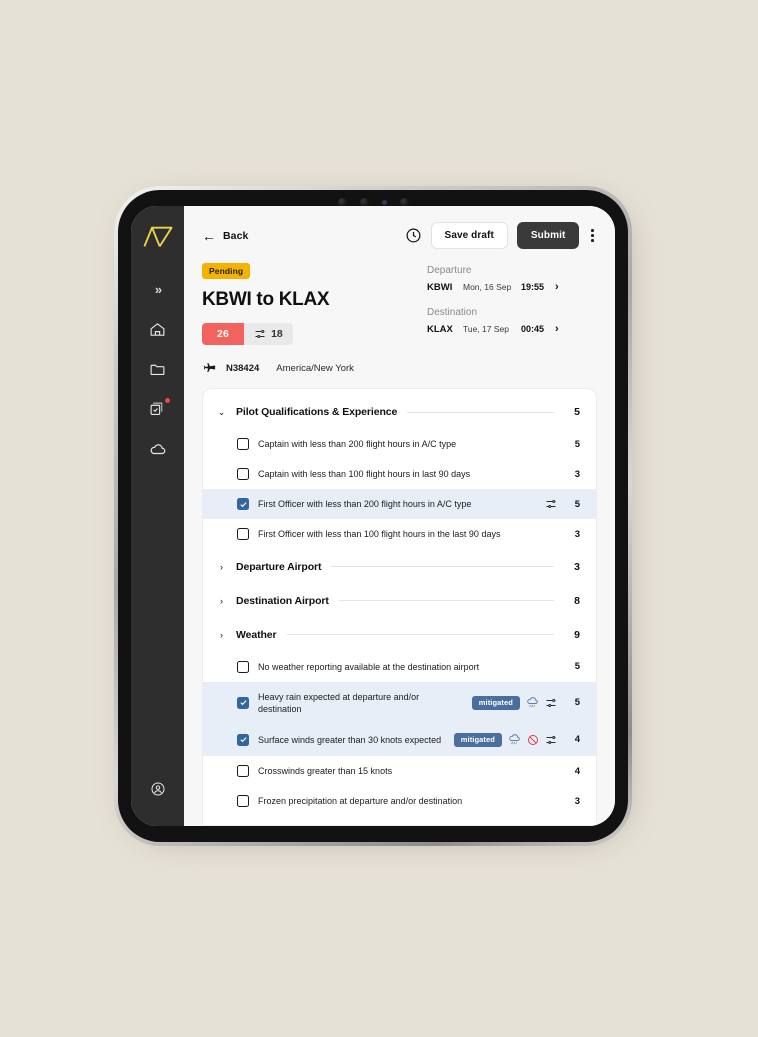 The width and height of the screenshot is (758, 1037). Describe the element at coordinates (158, 237) in the screenshot. I see `logo-mark` at that location.